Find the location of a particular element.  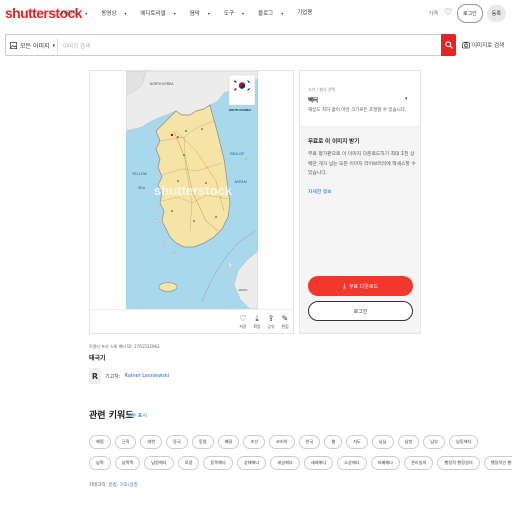

keyword-chip: 웹 is located at coordinates (333, 442).